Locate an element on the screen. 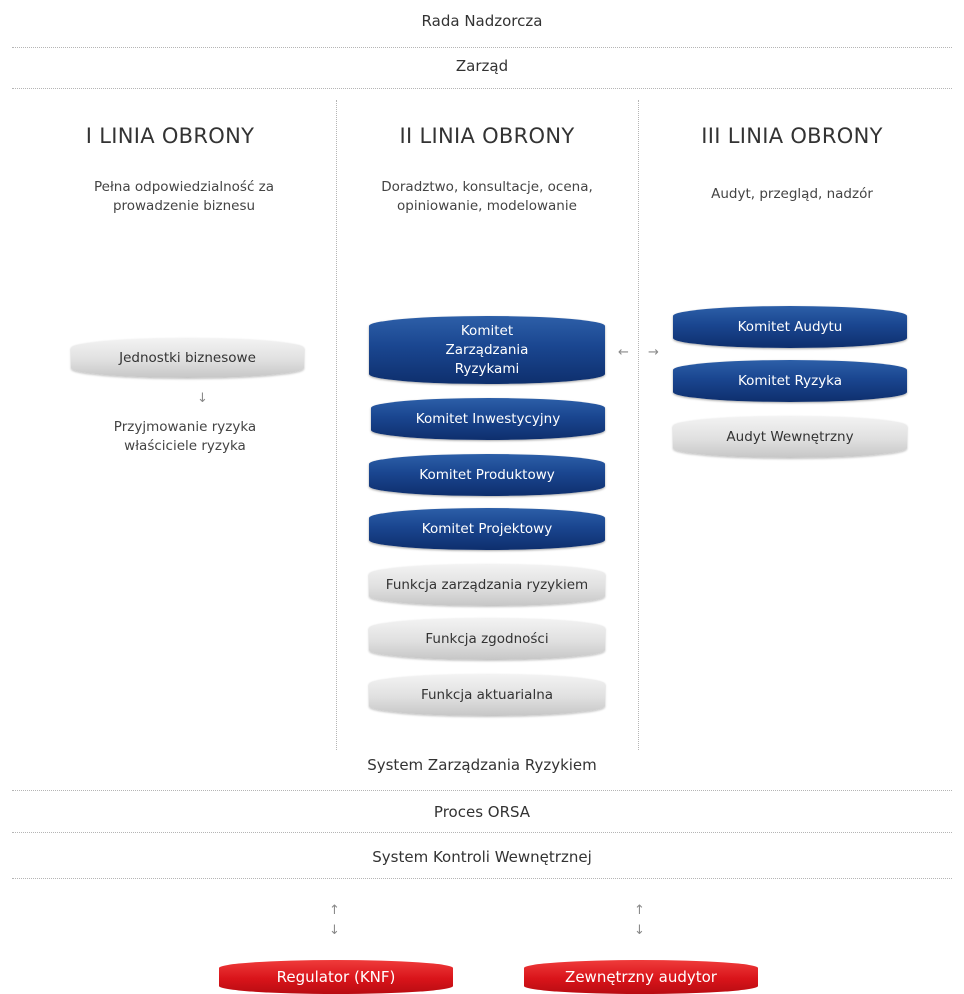 The height and width of the screenshot is (994, 964). line-1-title: I LINIA OBRONY is located at coordinates (170, 136).